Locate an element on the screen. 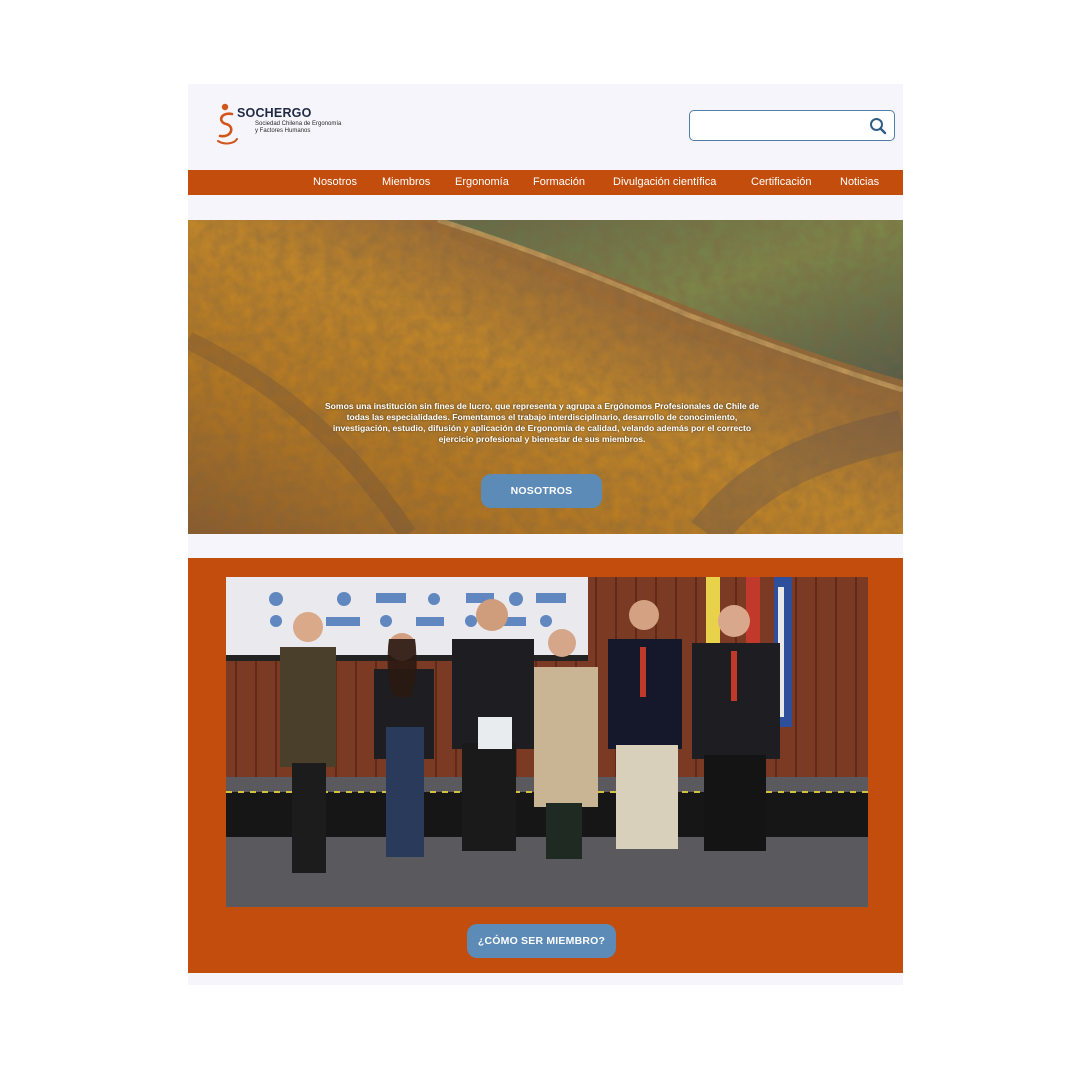  nav-item-certificacion: Certificación is located at coordinates (781, 182).